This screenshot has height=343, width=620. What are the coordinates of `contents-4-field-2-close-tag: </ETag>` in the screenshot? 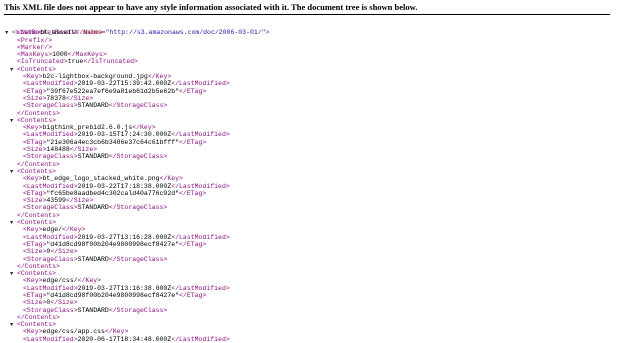 It's located at (193, 295).